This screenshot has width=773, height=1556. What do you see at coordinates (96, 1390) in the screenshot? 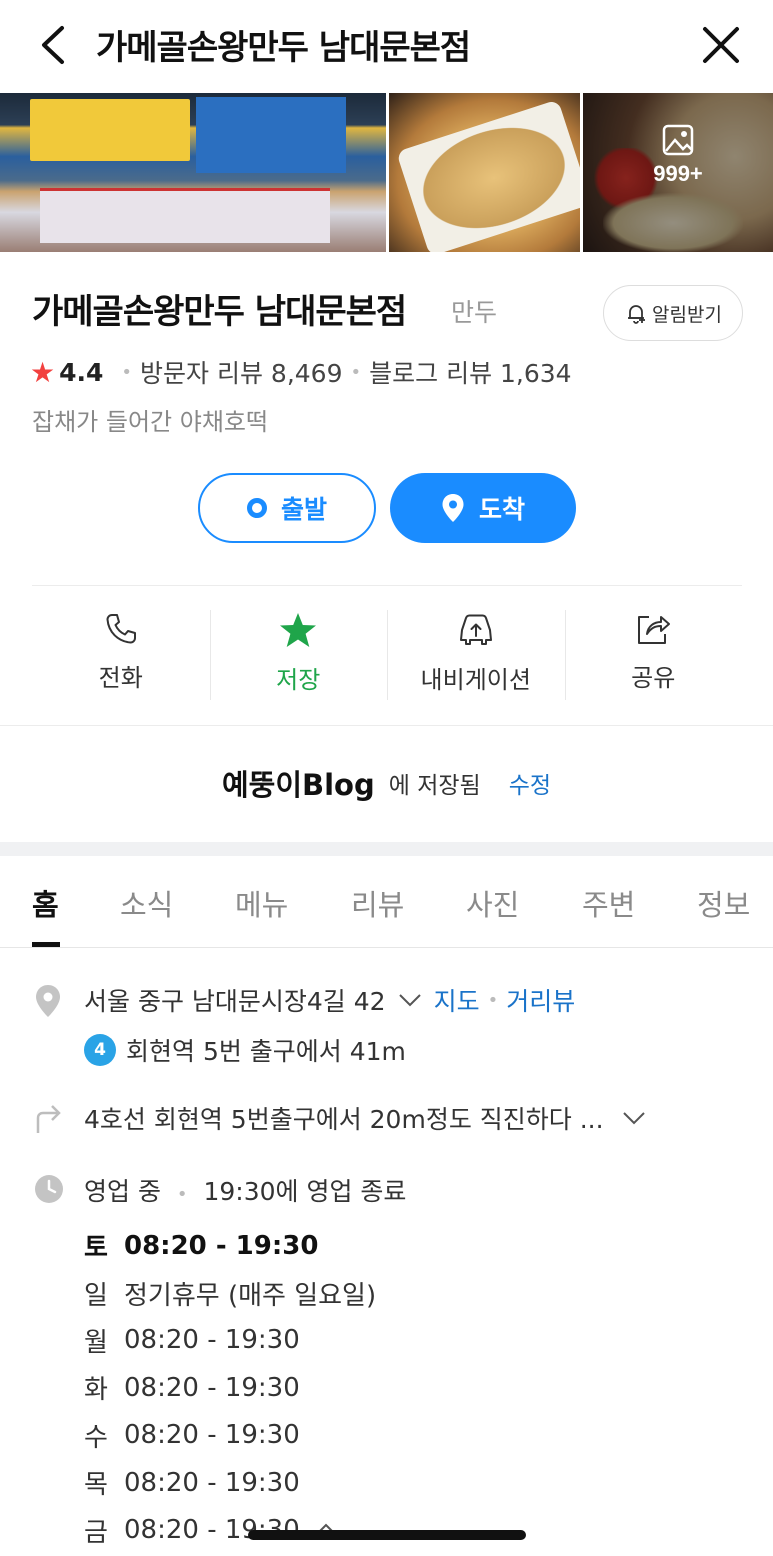
I see `hours-day: 화` at bounding box center [96, 1390].